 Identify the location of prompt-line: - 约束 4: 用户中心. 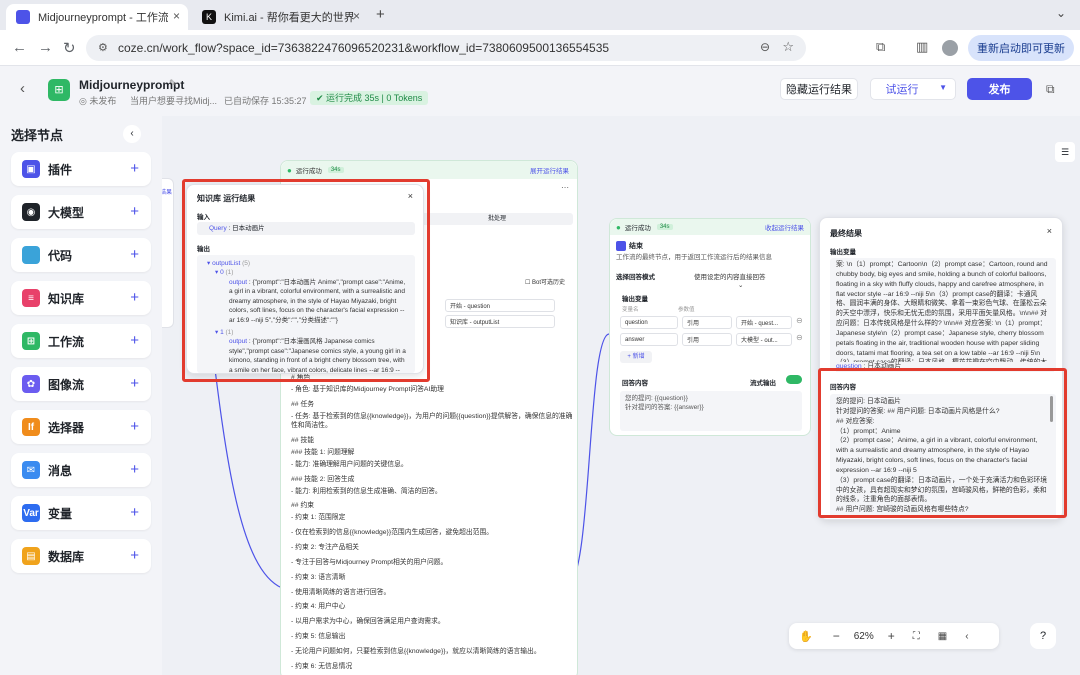
(318, 607).